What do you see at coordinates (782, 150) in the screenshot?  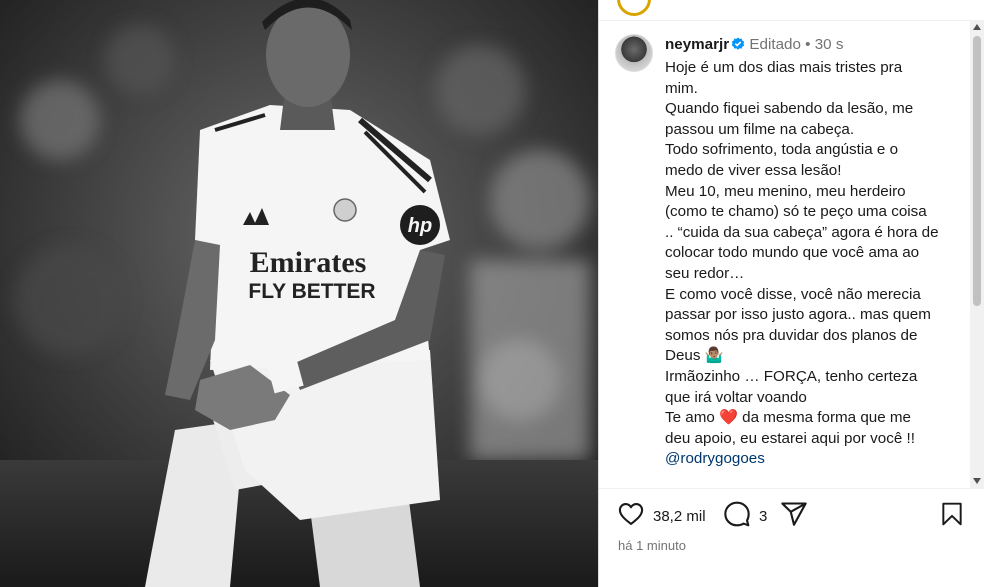 I see `caption-line: Todo sofrimento, toda angústia e o` at bounding box center [782, 150].